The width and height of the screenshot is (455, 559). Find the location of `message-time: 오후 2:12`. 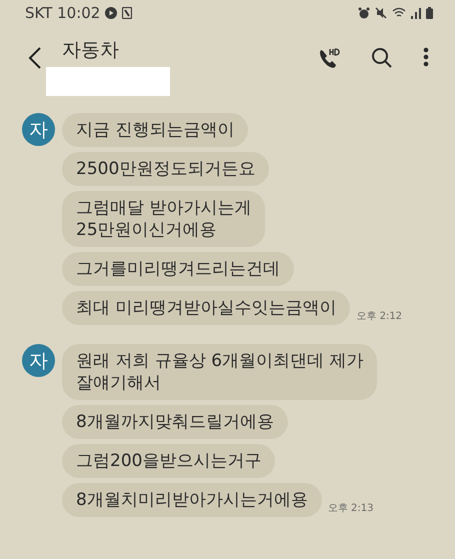

message-time: 오후 2:12 is located at coordinates (379, 317).